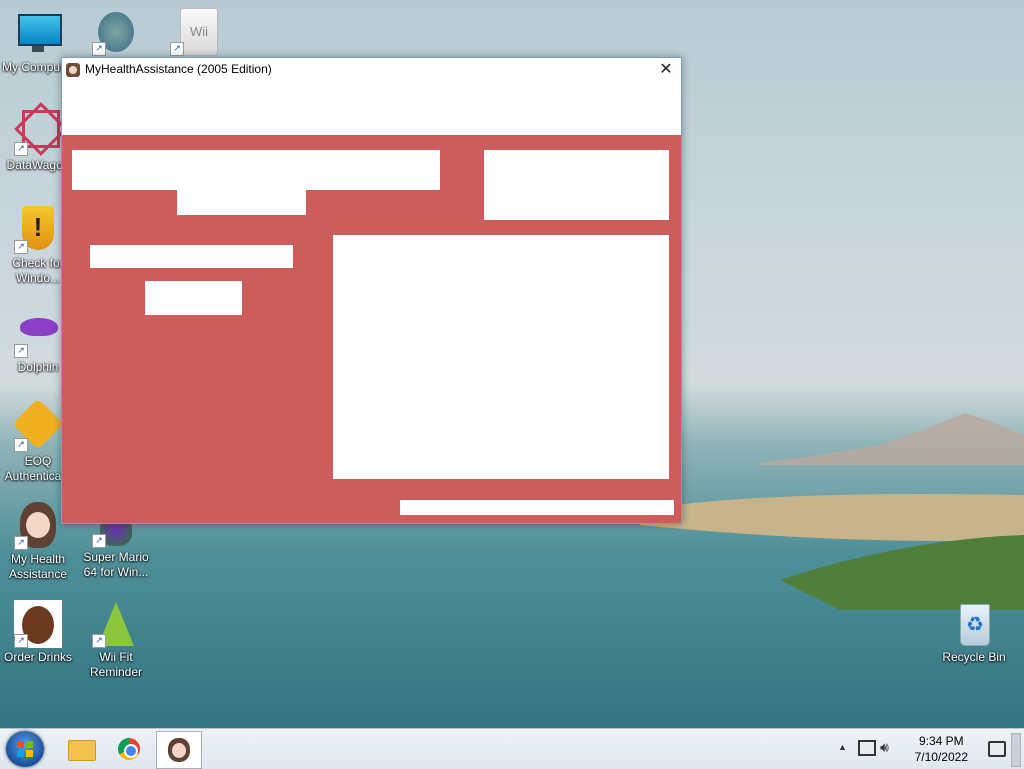 The width and height of the screenshot is (1024, 769). Describe the element at coordinates (129, 749) in the screenshot. I see `chrome-button` at that location.